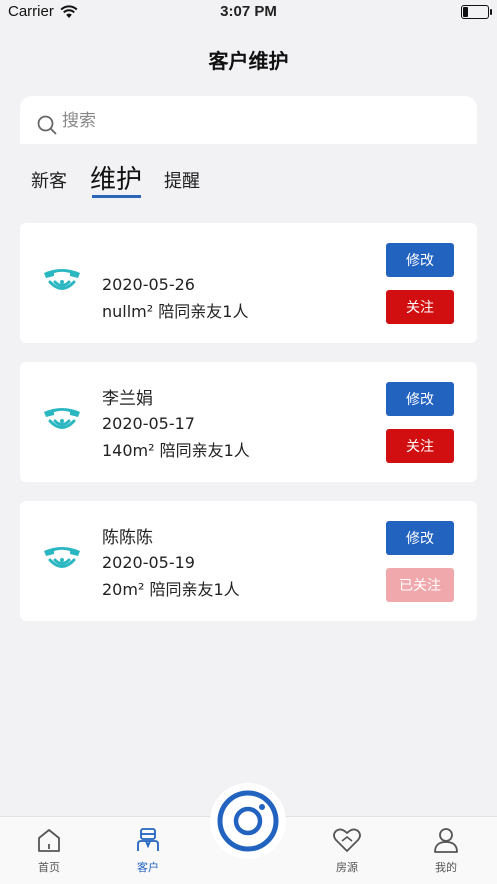 The width and height of the screenshot is (497, 884). What do you see at coordinates (347, 840) in the screenshot?
I see `heart-house-icon` at bounding box center [347, 840].